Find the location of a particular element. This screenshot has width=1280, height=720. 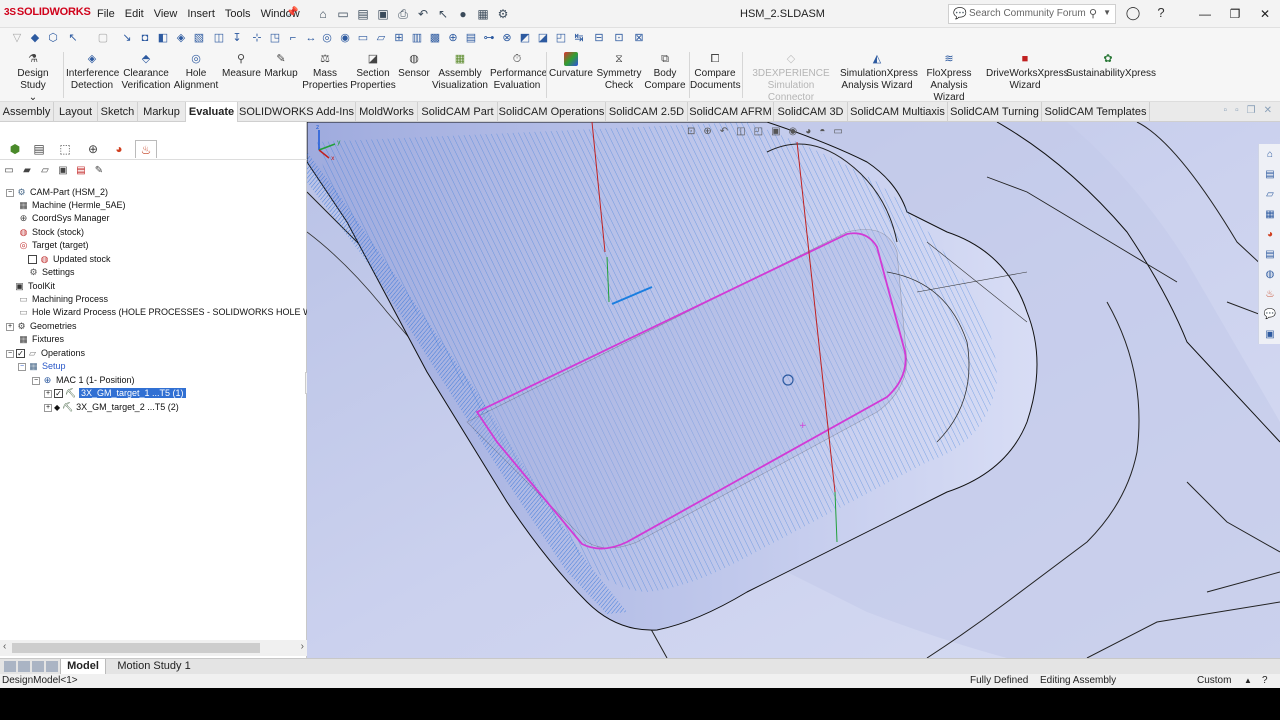

hide-show-icon: ◉ is located at coordinates (793, 131).